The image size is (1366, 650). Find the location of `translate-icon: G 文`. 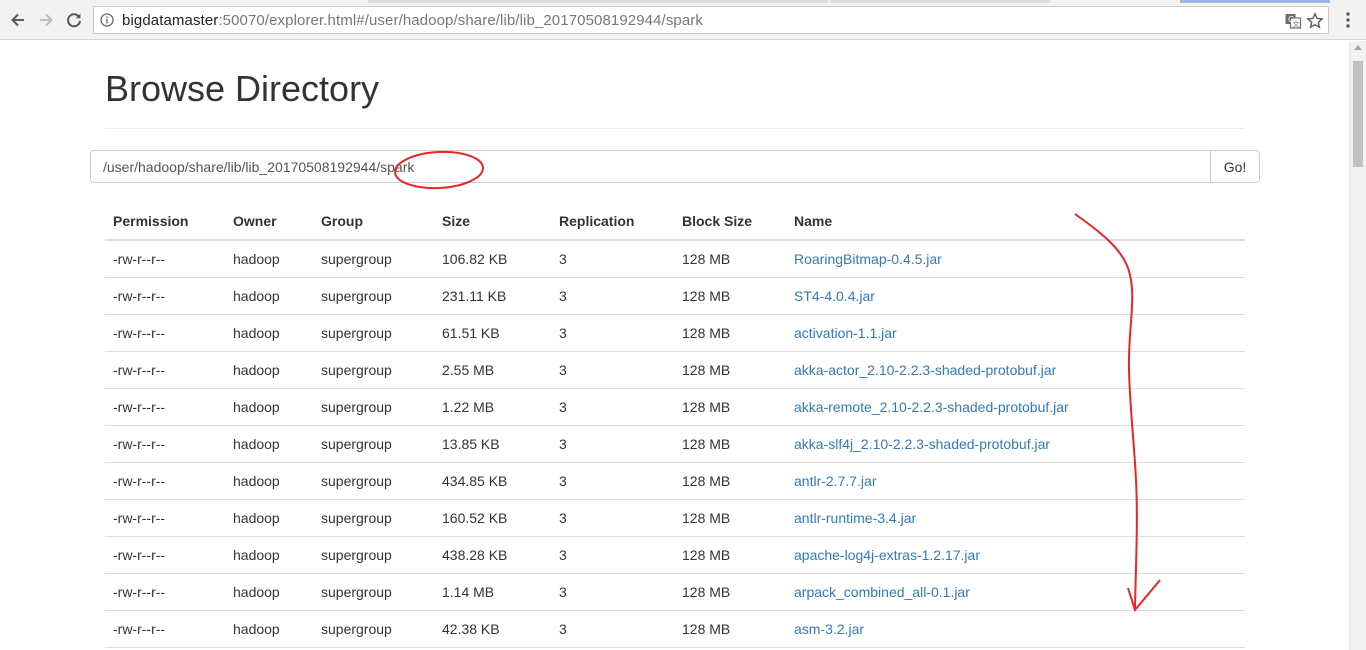

translate-icon: G 文 is located at coordinates (1293, 21).